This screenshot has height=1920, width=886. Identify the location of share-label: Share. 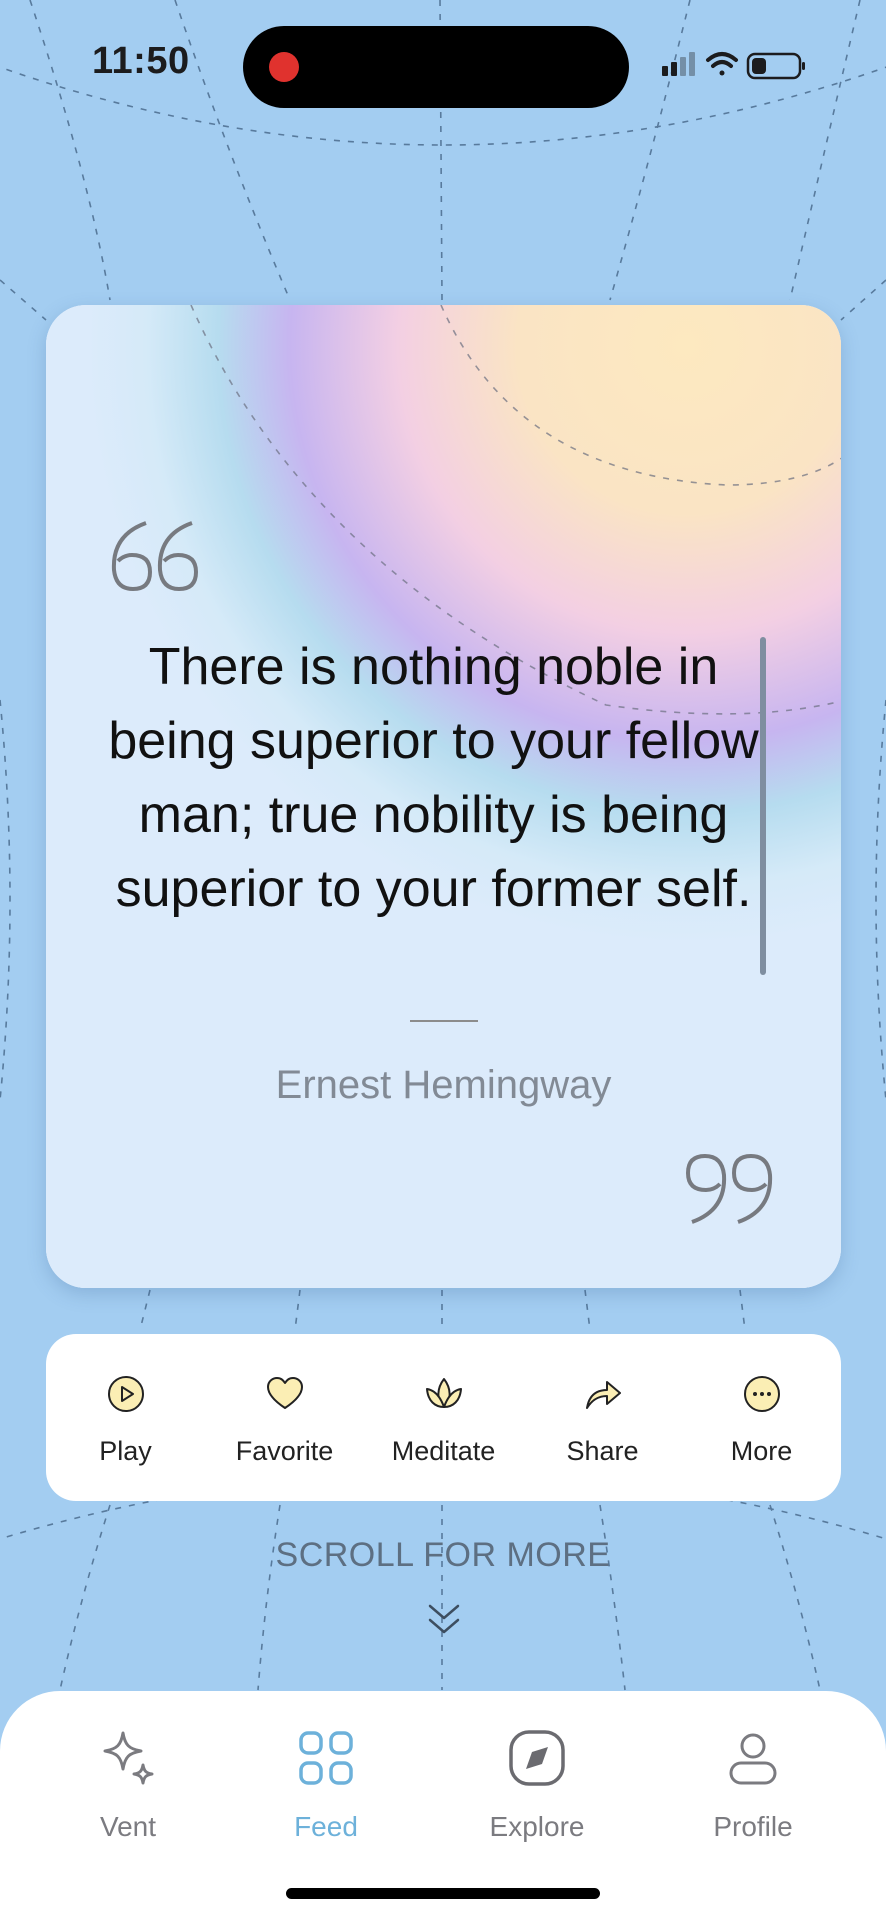
(602, 1451).